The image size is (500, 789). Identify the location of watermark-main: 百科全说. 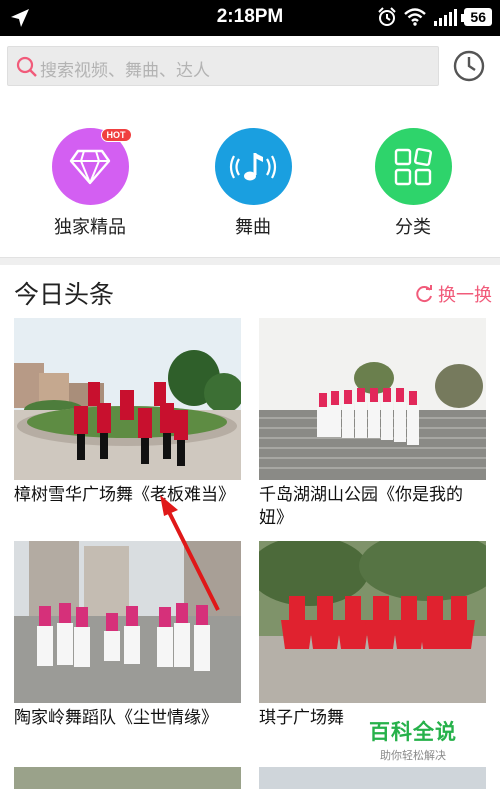
(413, 732).